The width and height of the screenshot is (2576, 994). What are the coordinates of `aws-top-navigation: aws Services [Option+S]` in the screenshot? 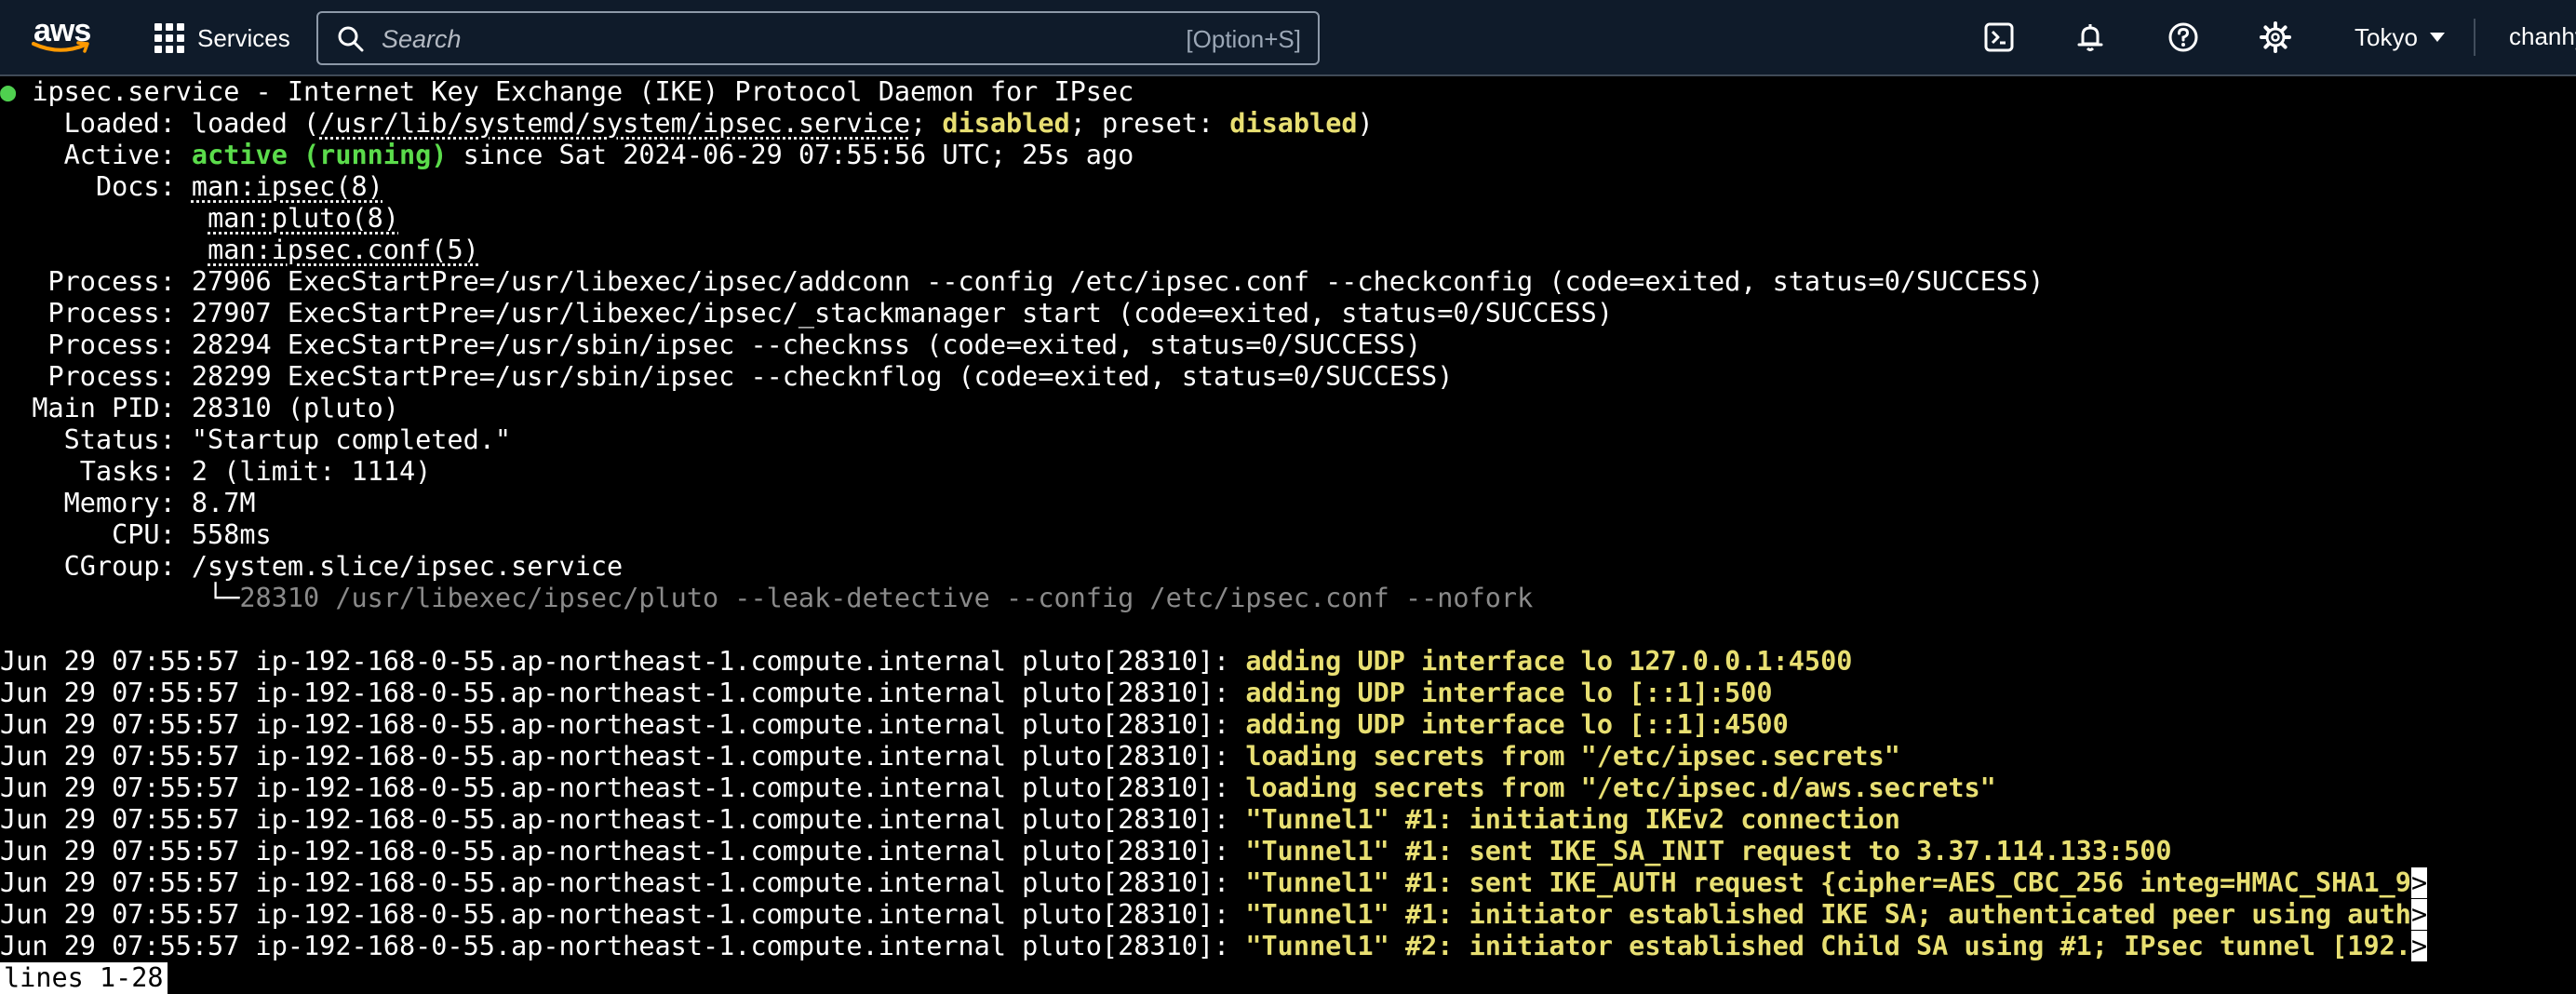 It's located at (1288, 38).